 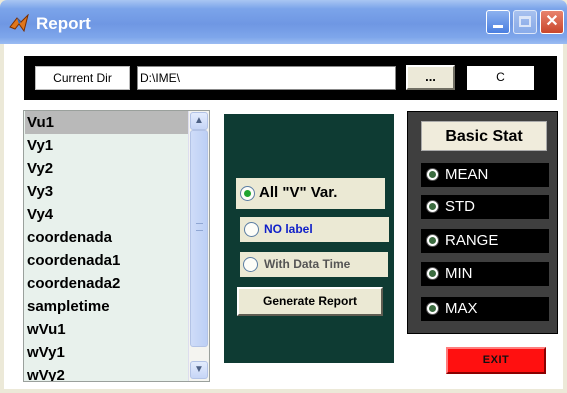 I want to click on stat-range-label: RANGE, so click(x=472, y=240).